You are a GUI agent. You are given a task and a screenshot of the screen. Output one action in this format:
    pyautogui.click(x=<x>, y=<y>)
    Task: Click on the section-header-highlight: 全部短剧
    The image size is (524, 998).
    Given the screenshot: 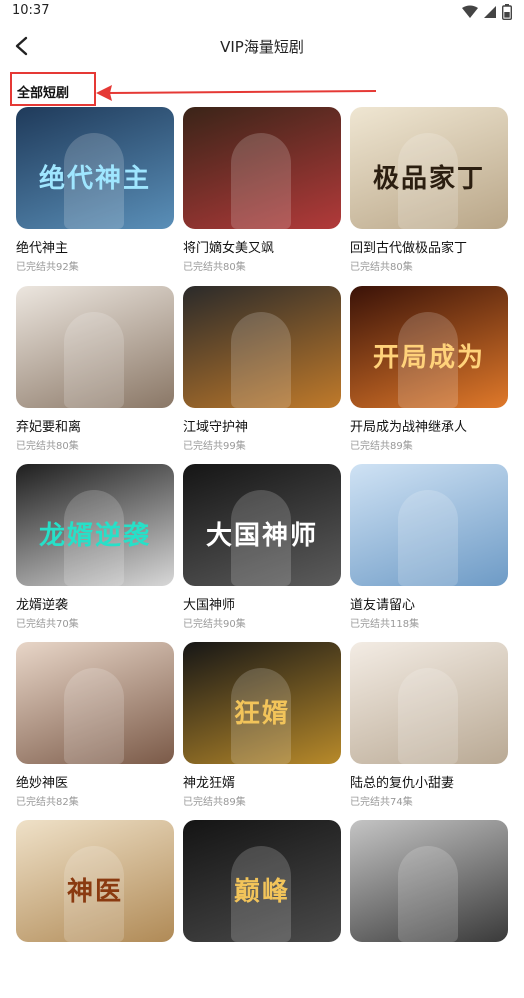 What is the action you would take?
    pyautogui.click(x=53, y=89)
    